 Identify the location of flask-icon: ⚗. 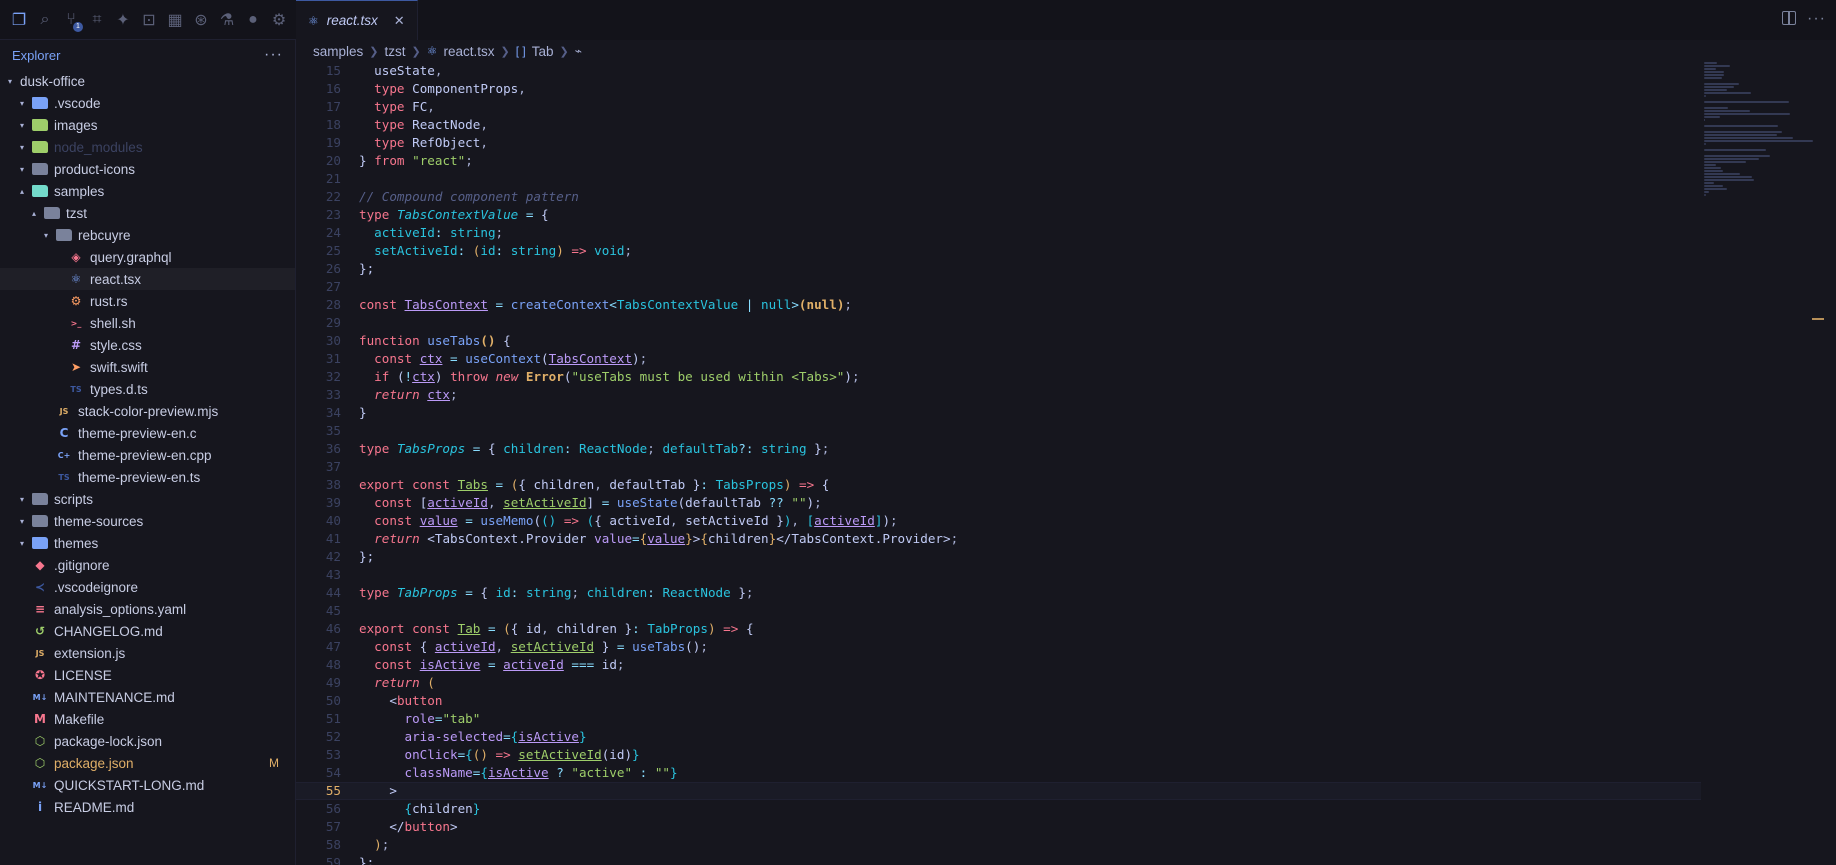
(227, 20).